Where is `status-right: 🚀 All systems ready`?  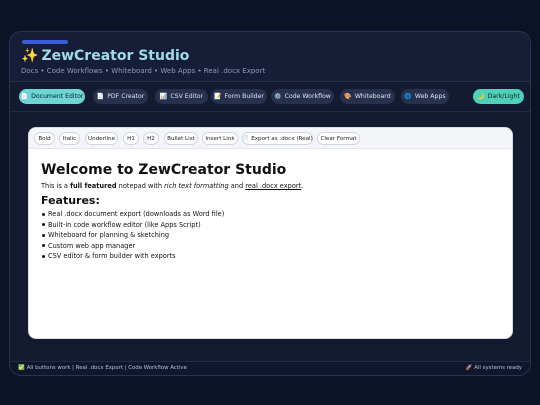
status-right: 🚀 All systems ready is located at coordinates (494, 368).